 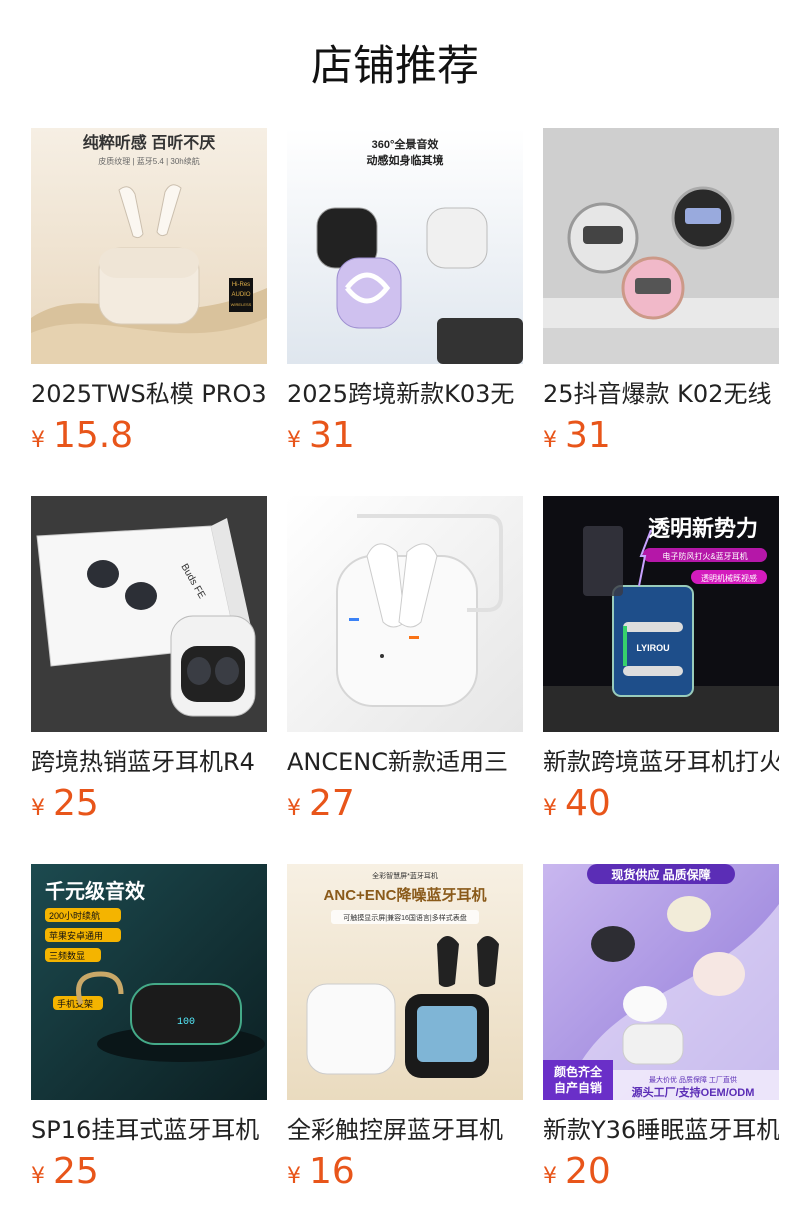 I want to click on product-name: 跨境热销蓝牙耳机R4, so click(x=149, y=762).